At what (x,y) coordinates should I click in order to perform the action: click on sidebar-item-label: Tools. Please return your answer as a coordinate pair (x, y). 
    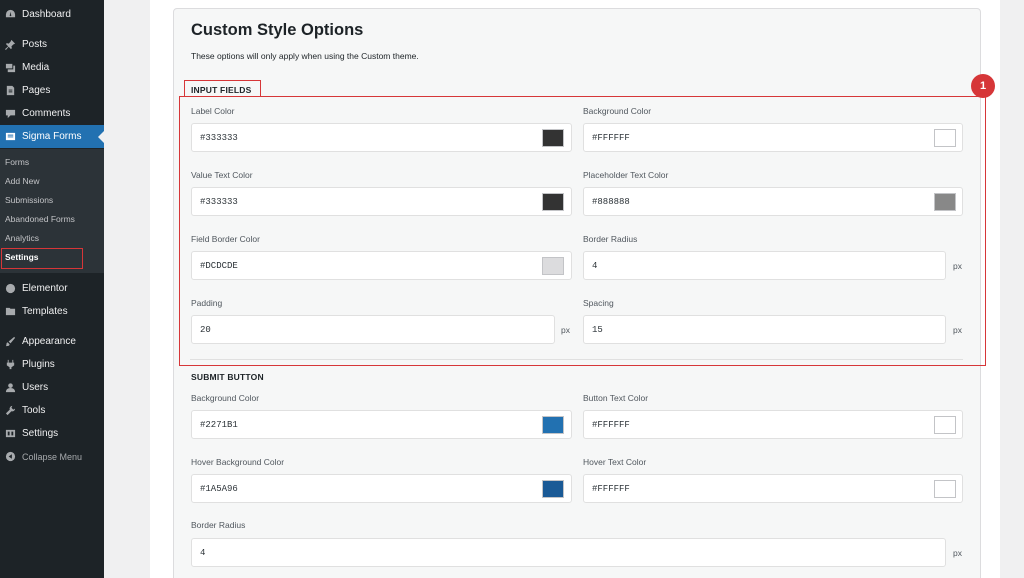
    Looking at the image, I should click on (34, 410).